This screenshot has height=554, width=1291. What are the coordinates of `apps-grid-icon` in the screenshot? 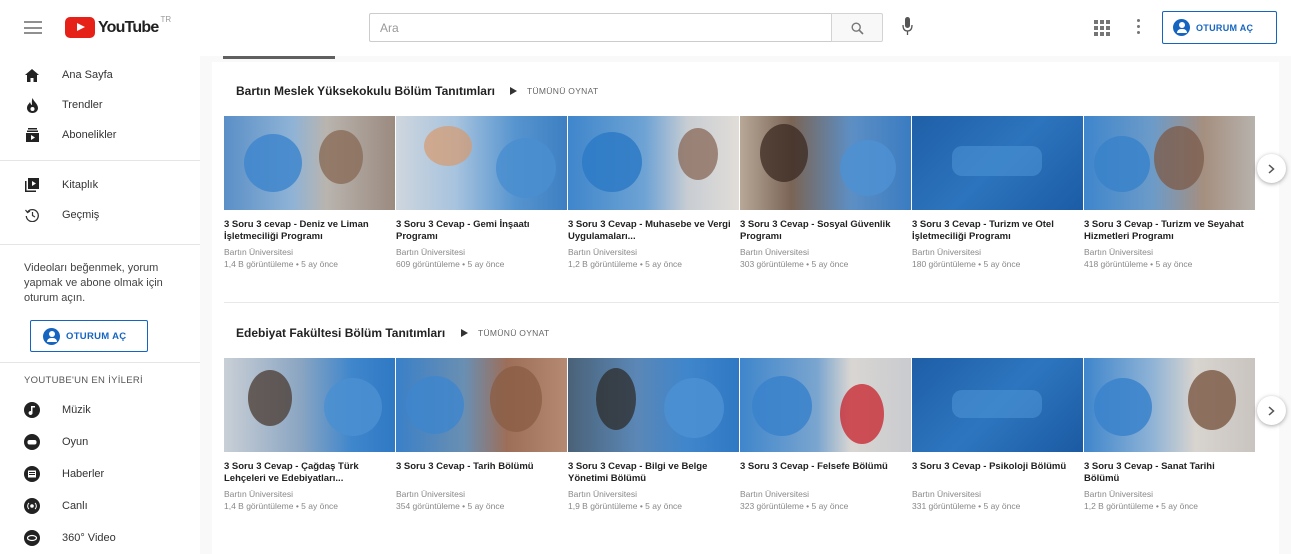 It's located at (1102, 28).